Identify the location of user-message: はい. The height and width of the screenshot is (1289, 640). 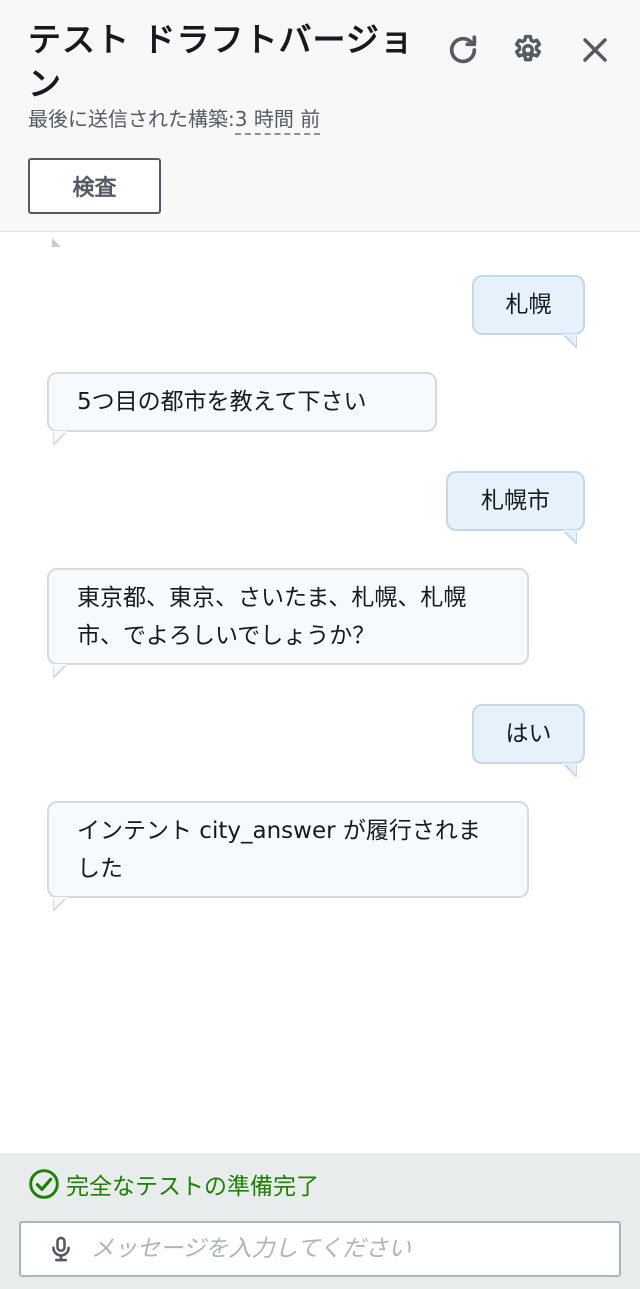
(528, 740).